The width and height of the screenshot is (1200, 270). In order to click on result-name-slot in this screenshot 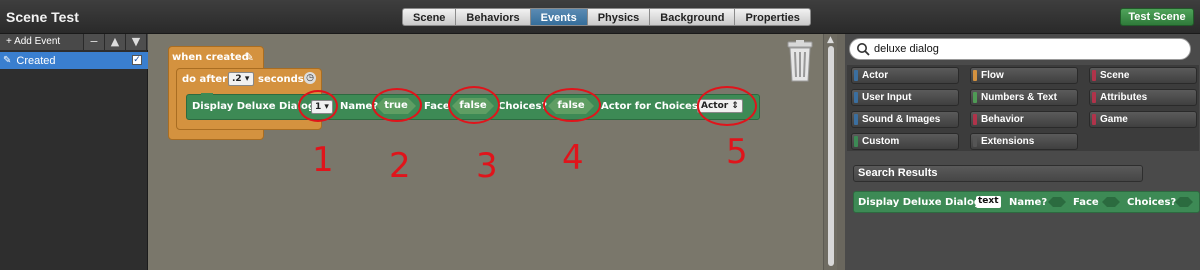, I will do `click(1057, 202)`.